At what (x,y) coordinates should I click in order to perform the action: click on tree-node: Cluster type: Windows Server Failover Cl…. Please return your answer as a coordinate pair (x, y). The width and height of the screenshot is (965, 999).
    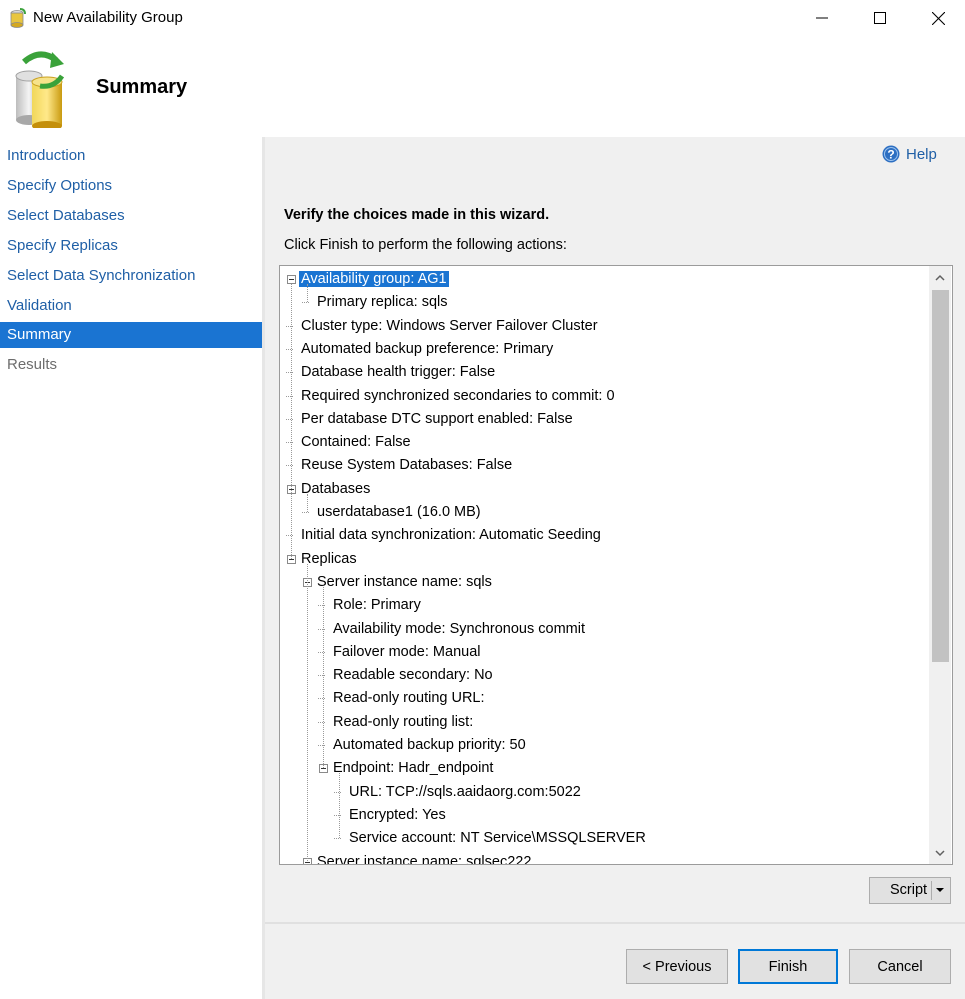
    Looking at the image, I should click on (449, 326).